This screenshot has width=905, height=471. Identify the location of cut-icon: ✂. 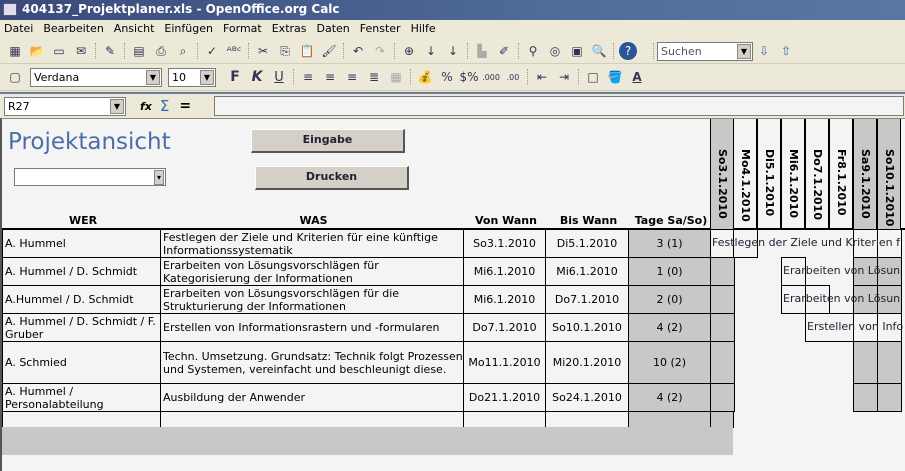
(263, 51).